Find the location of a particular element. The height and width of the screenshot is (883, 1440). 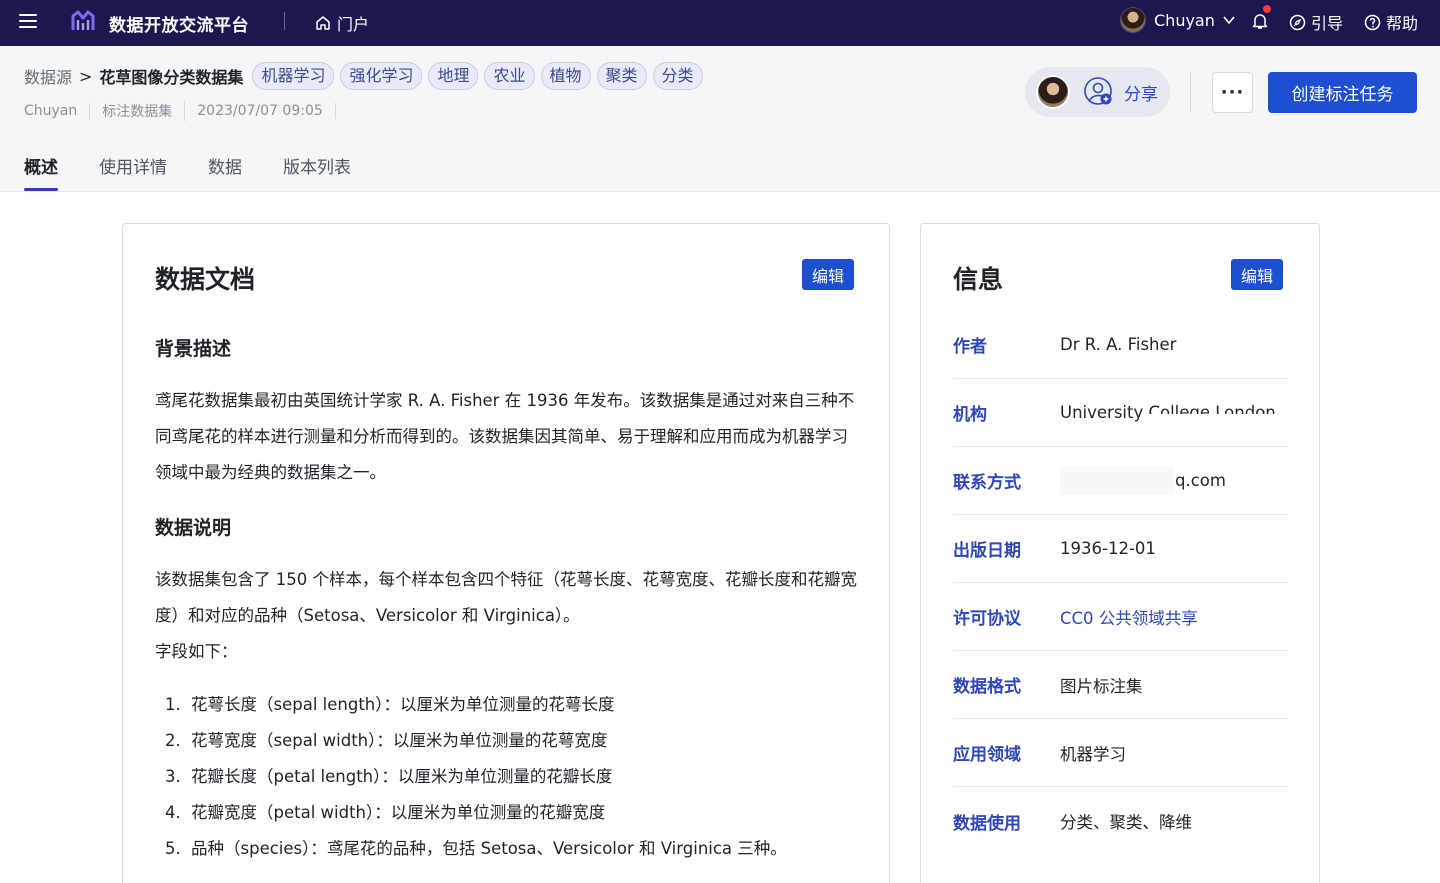

meta-type: 标注数据集 is located at coordinates (138, 111).